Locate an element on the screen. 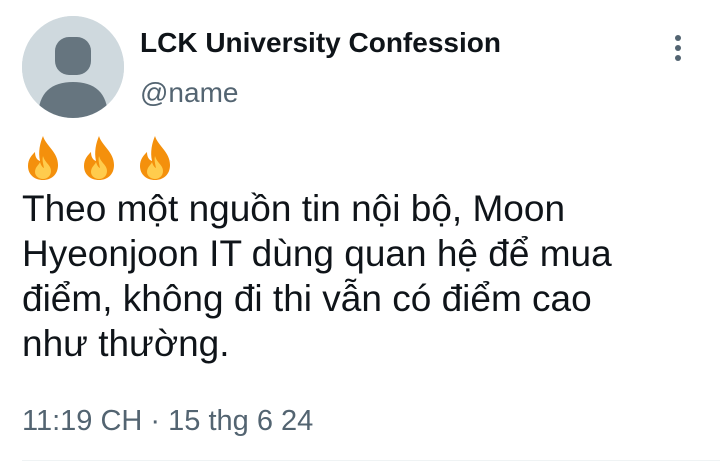 This screenshot has width=720, height=465. tweet-text-line: Theo một nguồn tin nội bộ, Moon is located at coordinates (294, 208).